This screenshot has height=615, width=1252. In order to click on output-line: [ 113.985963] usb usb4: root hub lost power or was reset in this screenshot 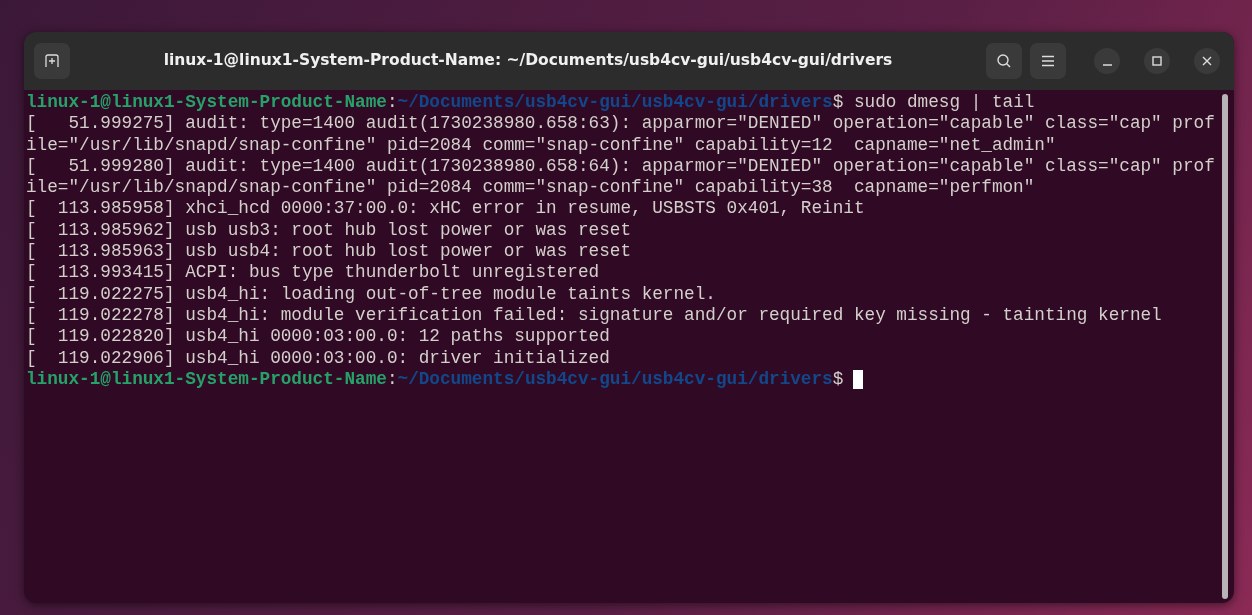, I will do `click(328, 252)`.